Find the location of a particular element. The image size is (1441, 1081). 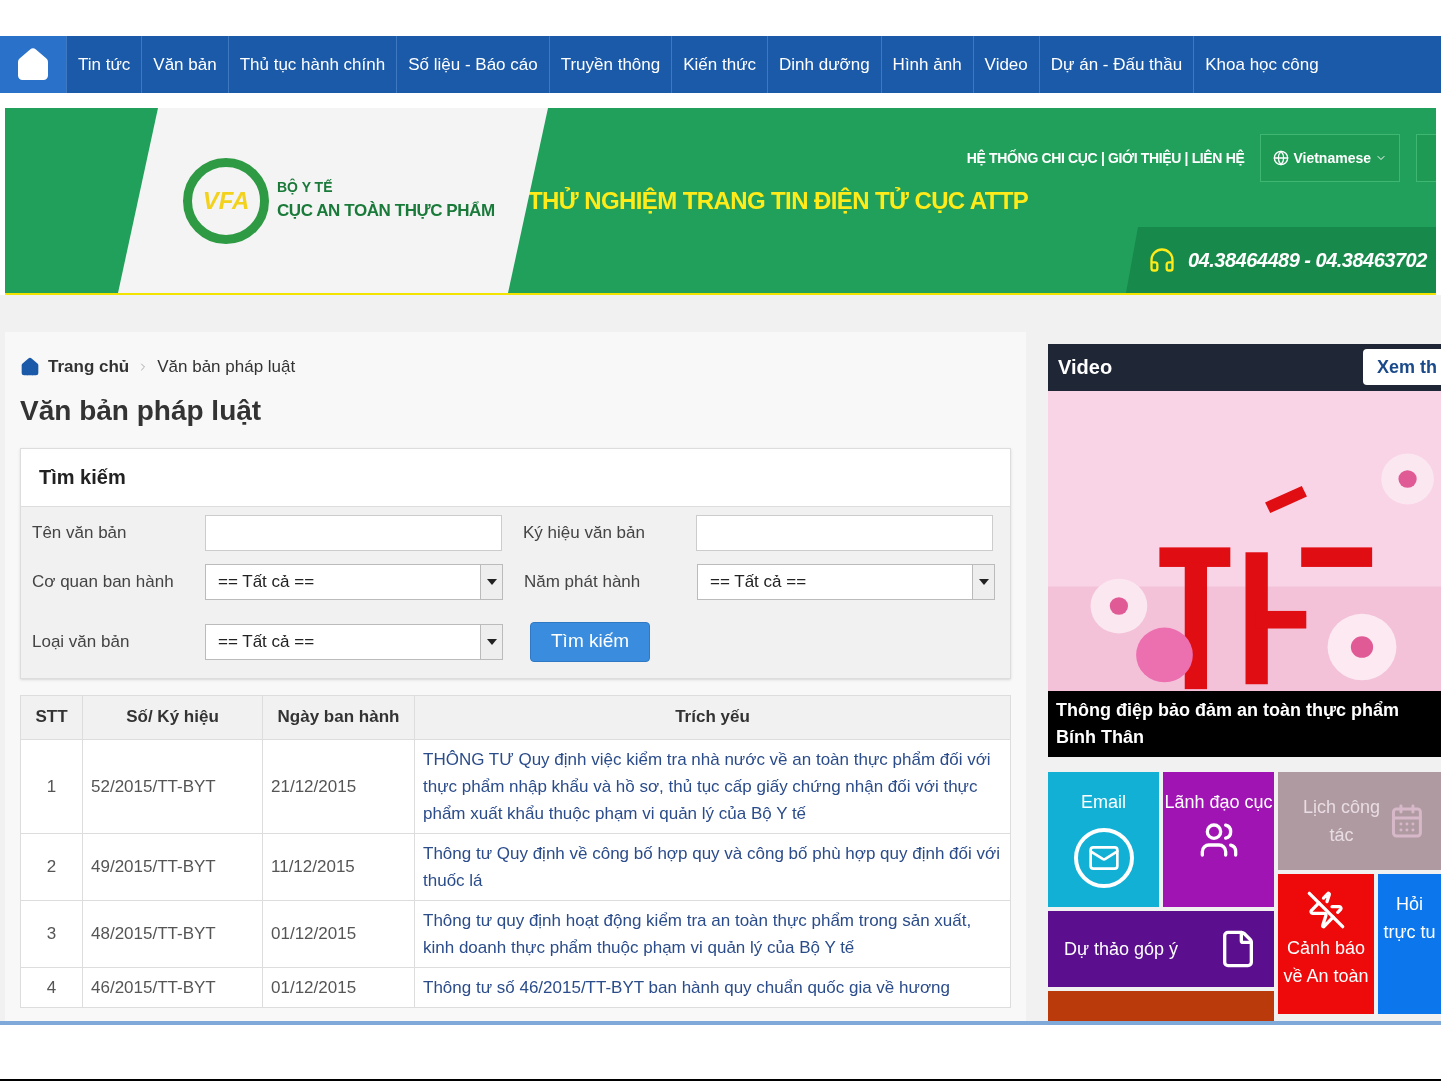

field-label: Tên văn bản is located at coordinates (80, 532).